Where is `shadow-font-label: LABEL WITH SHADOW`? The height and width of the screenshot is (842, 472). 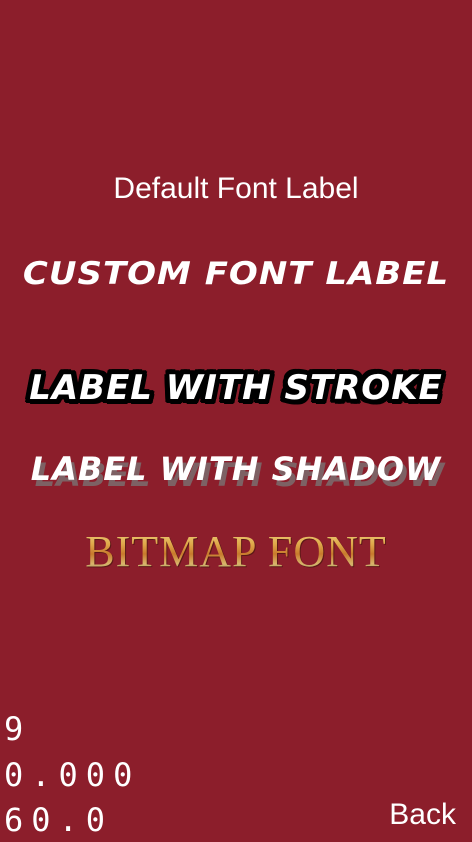 shadow-font-label: LABEL WITH SHADOW is located at coordinates (236, 469).